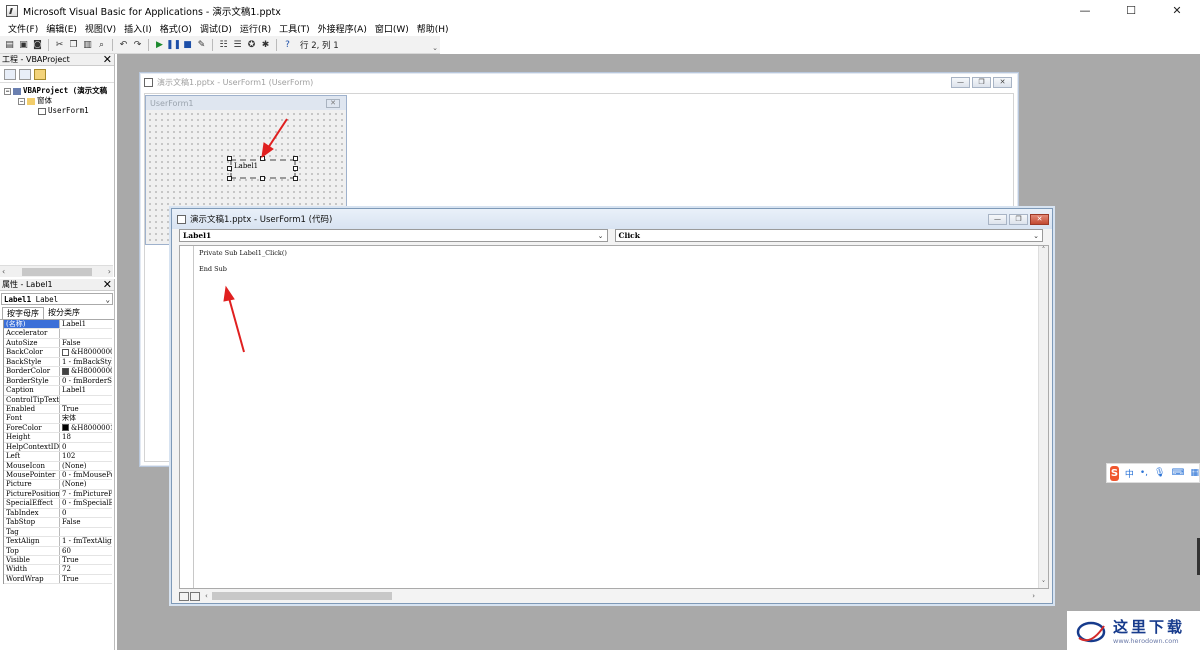  What do you see at coordinates (1144, 473) in the screenshot?
I see `punctuation-icon: •,` at bounding box center [1144, 473].